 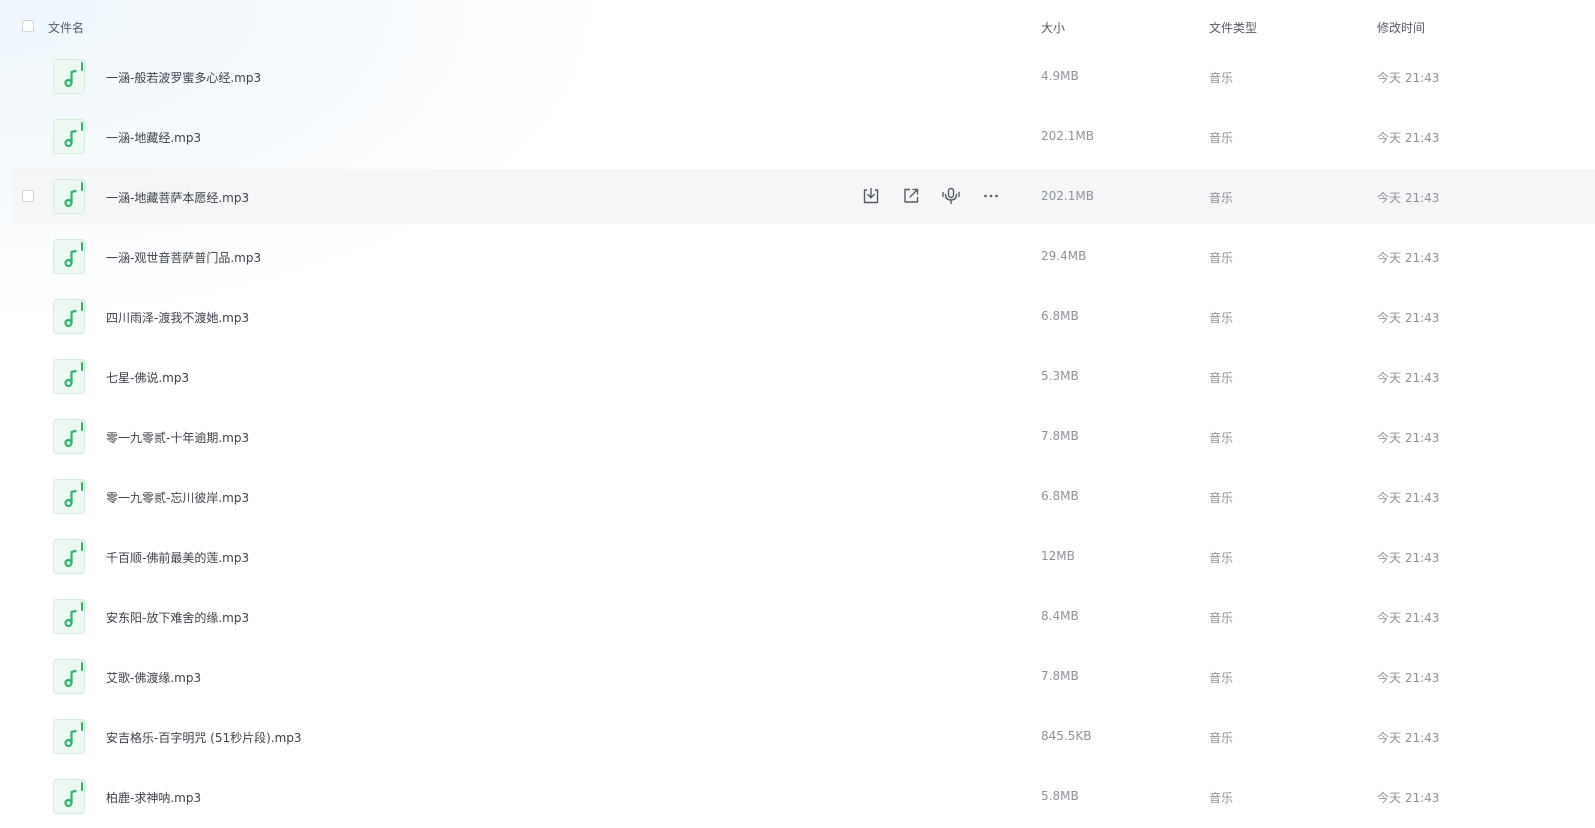 I want to click on file-list-header: 文件名 大小 文件类型 修改时间, so click(x=797, y=26).